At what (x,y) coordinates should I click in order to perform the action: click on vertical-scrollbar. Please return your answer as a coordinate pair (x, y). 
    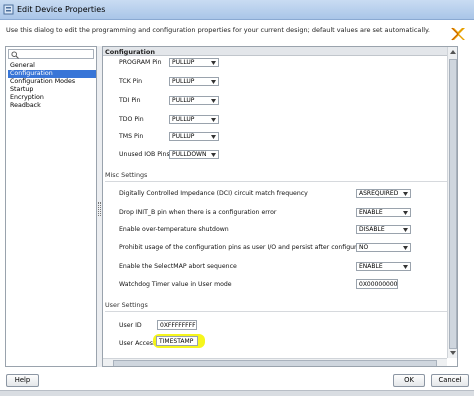
    Looking at the image, I should click on (452, 202).